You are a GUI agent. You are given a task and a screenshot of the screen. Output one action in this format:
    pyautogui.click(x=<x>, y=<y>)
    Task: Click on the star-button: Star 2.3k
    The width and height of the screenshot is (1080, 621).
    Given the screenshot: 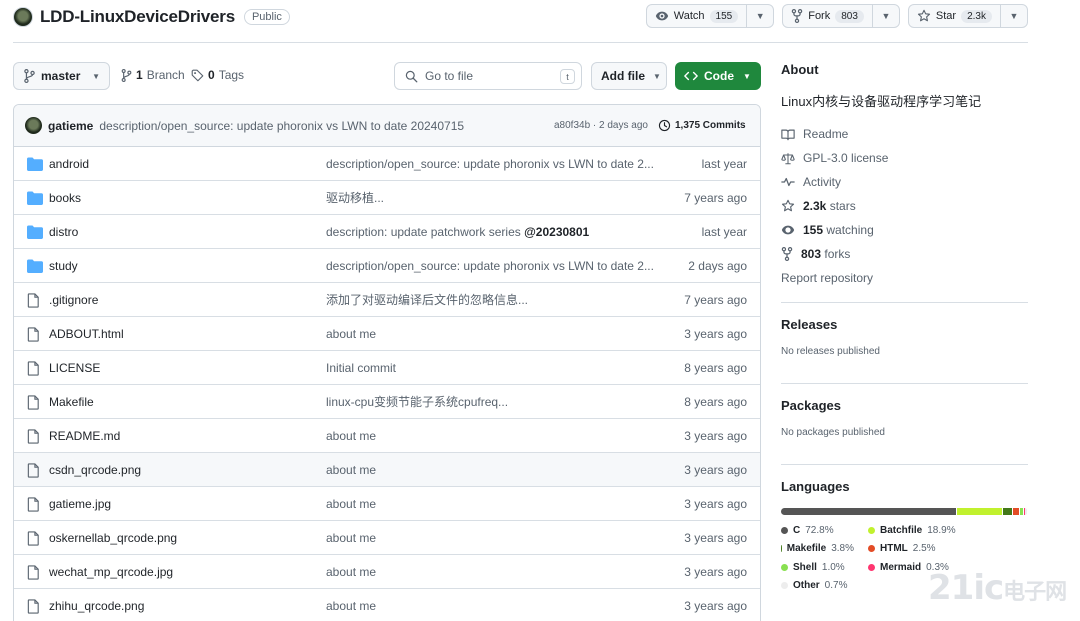 What is the action you would take?
    pyautogui.click(x=955, y=16)
    